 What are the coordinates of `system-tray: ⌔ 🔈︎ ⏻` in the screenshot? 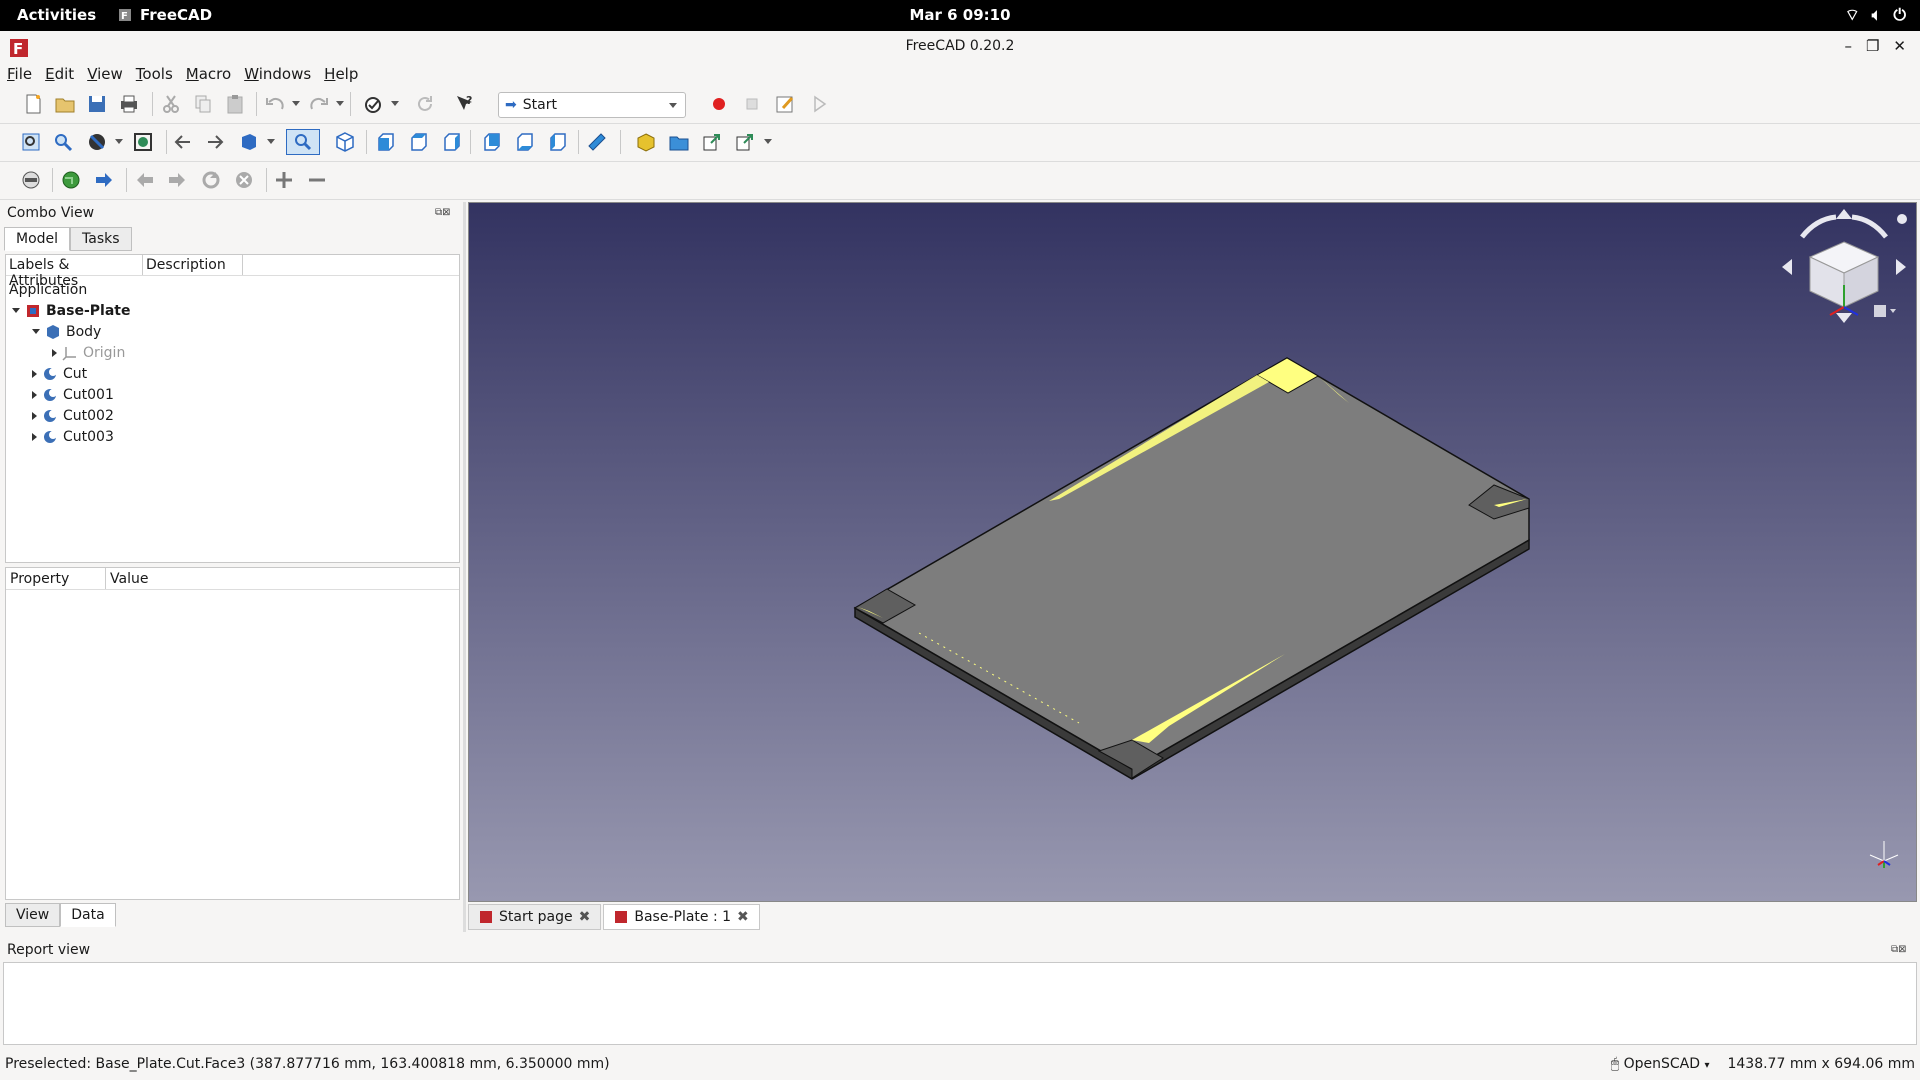 It's located at (1875, 15).